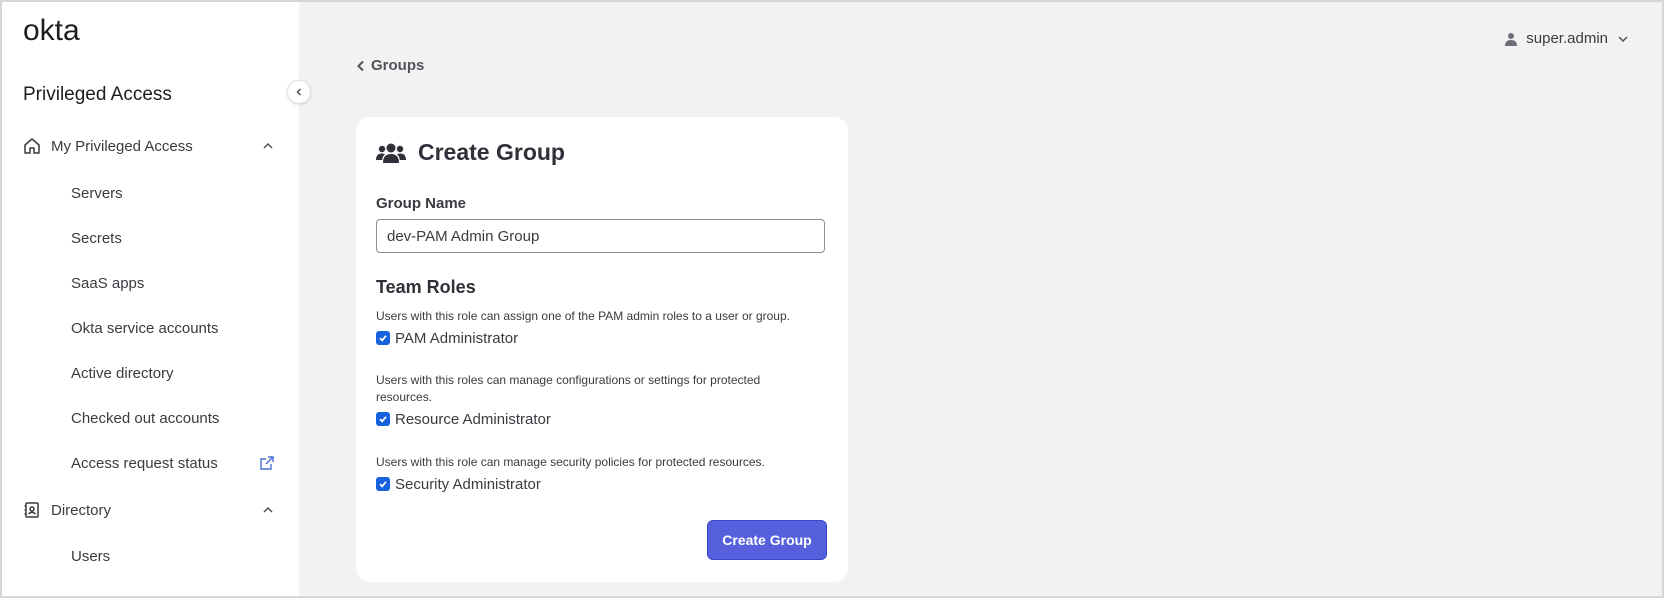 The width and height of the screenshot is (1664, 598). What do you see at coordinates (81, 510) in the screenshot?
I see `sidebar-section-label: Directory` at bounding box center [81, 510].